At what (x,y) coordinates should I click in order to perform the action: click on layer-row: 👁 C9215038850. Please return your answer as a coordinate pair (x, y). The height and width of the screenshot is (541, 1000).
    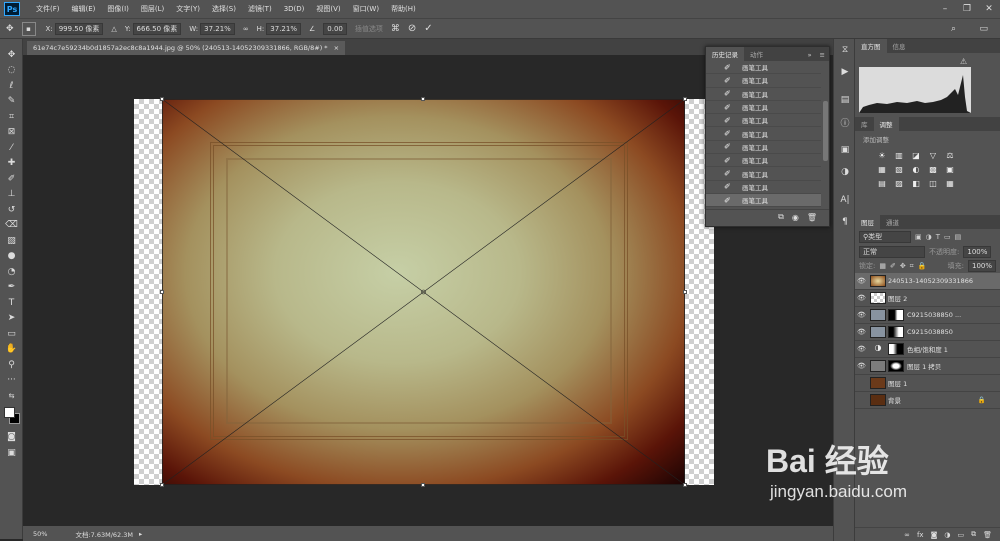
    Looking at the image, I should click on (927, 332).